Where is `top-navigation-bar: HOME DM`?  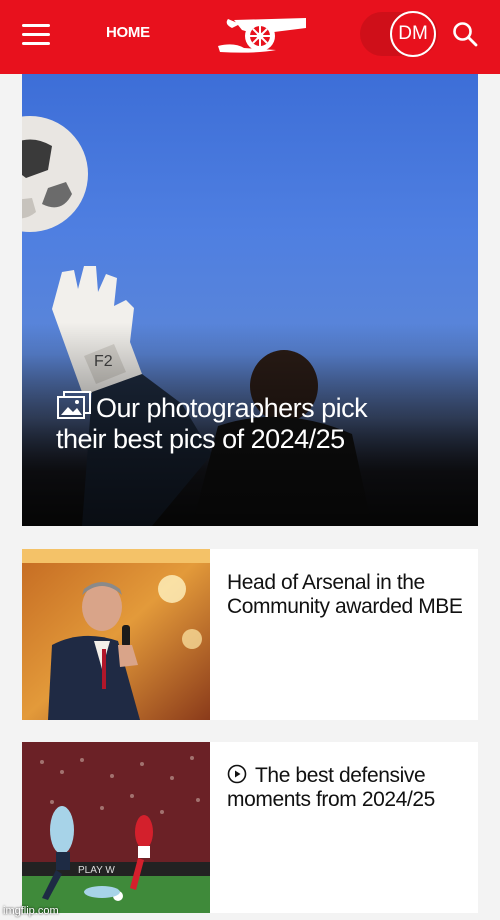 top-navigation-bar: HOME DM is located at coordinates (250, 37).